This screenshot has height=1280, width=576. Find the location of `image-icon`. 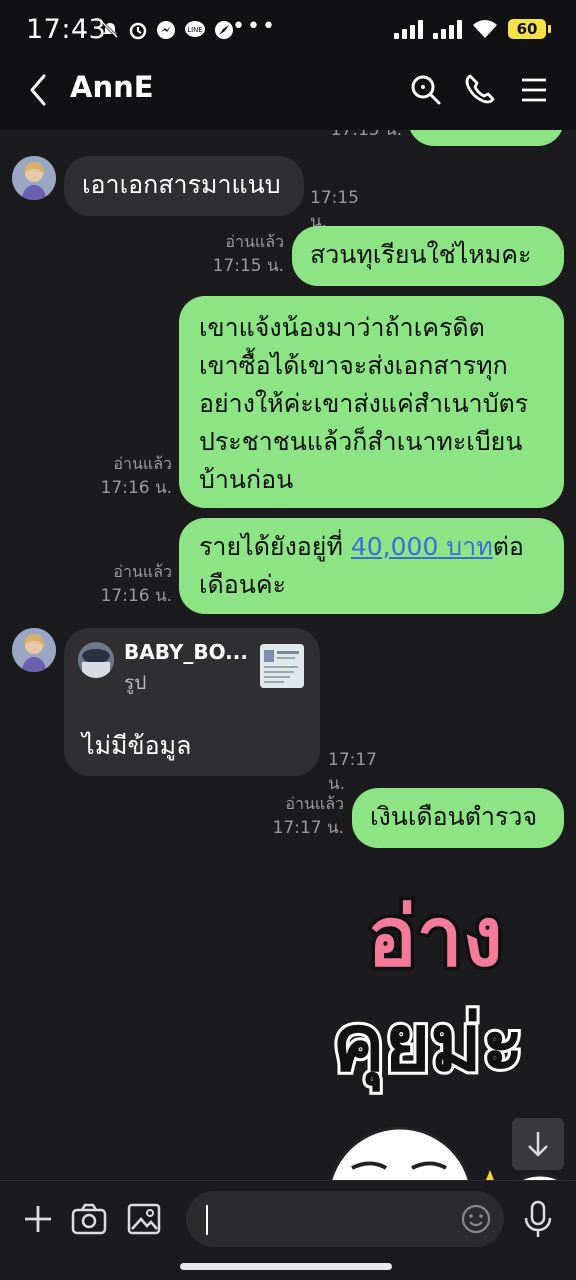

image-icon is located at coordinates (144, 1219).